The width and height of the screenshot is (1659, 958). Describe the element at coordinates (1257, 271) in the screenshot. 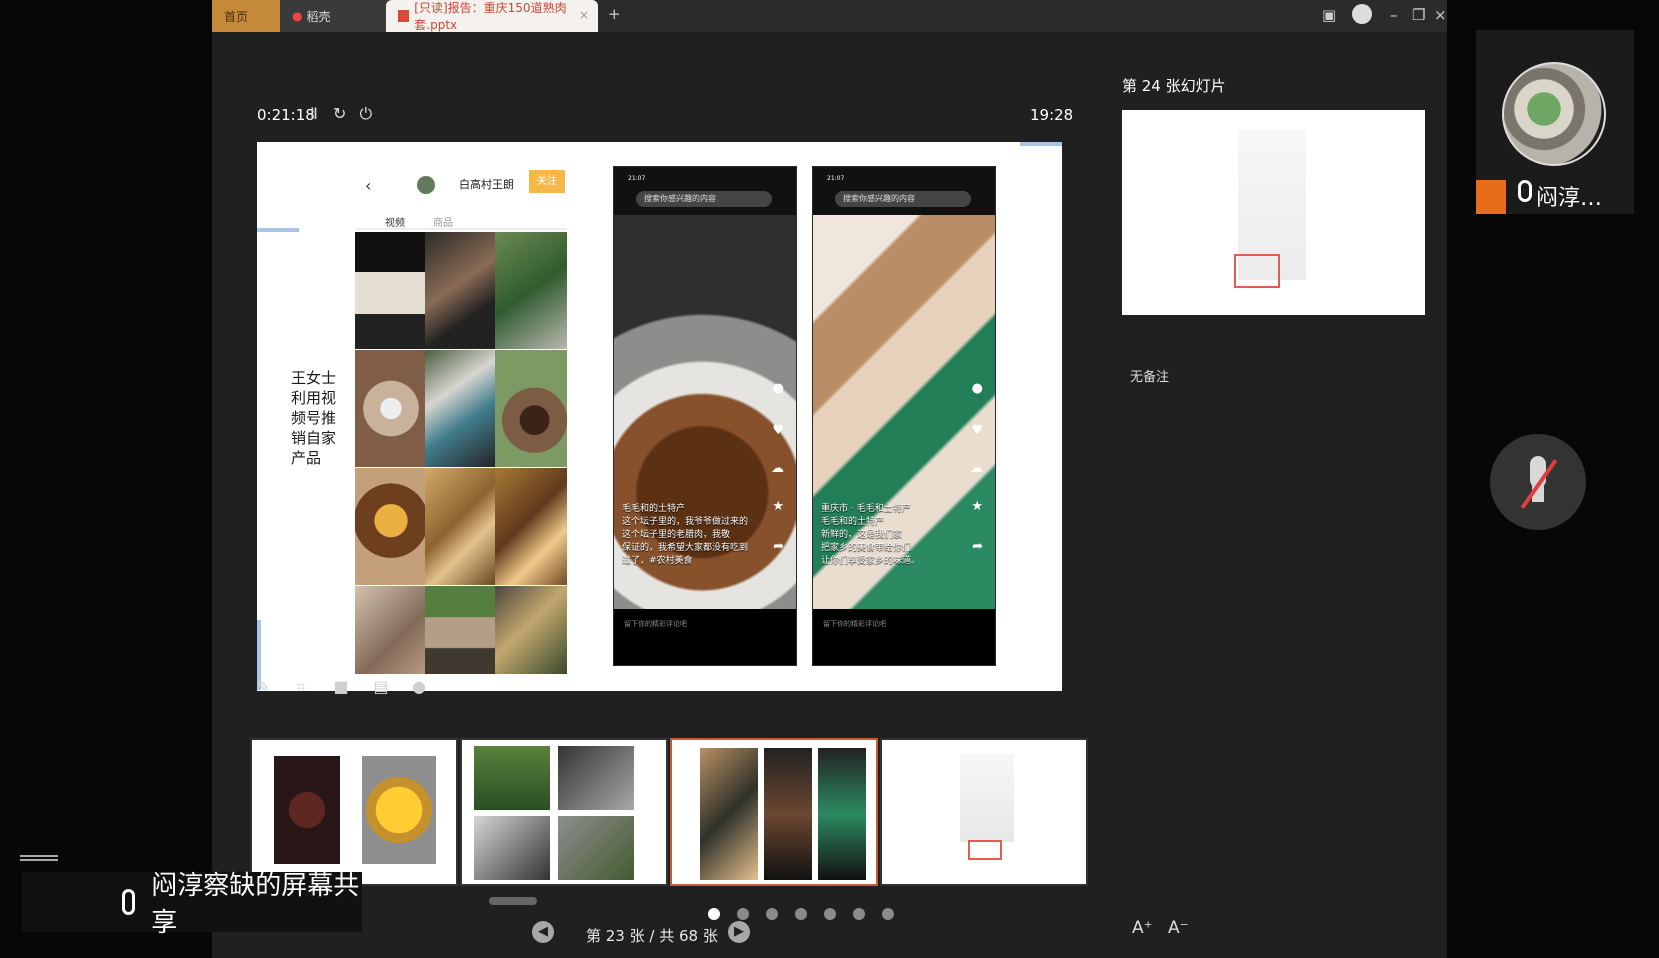

I see `preview-highlight` at that location.